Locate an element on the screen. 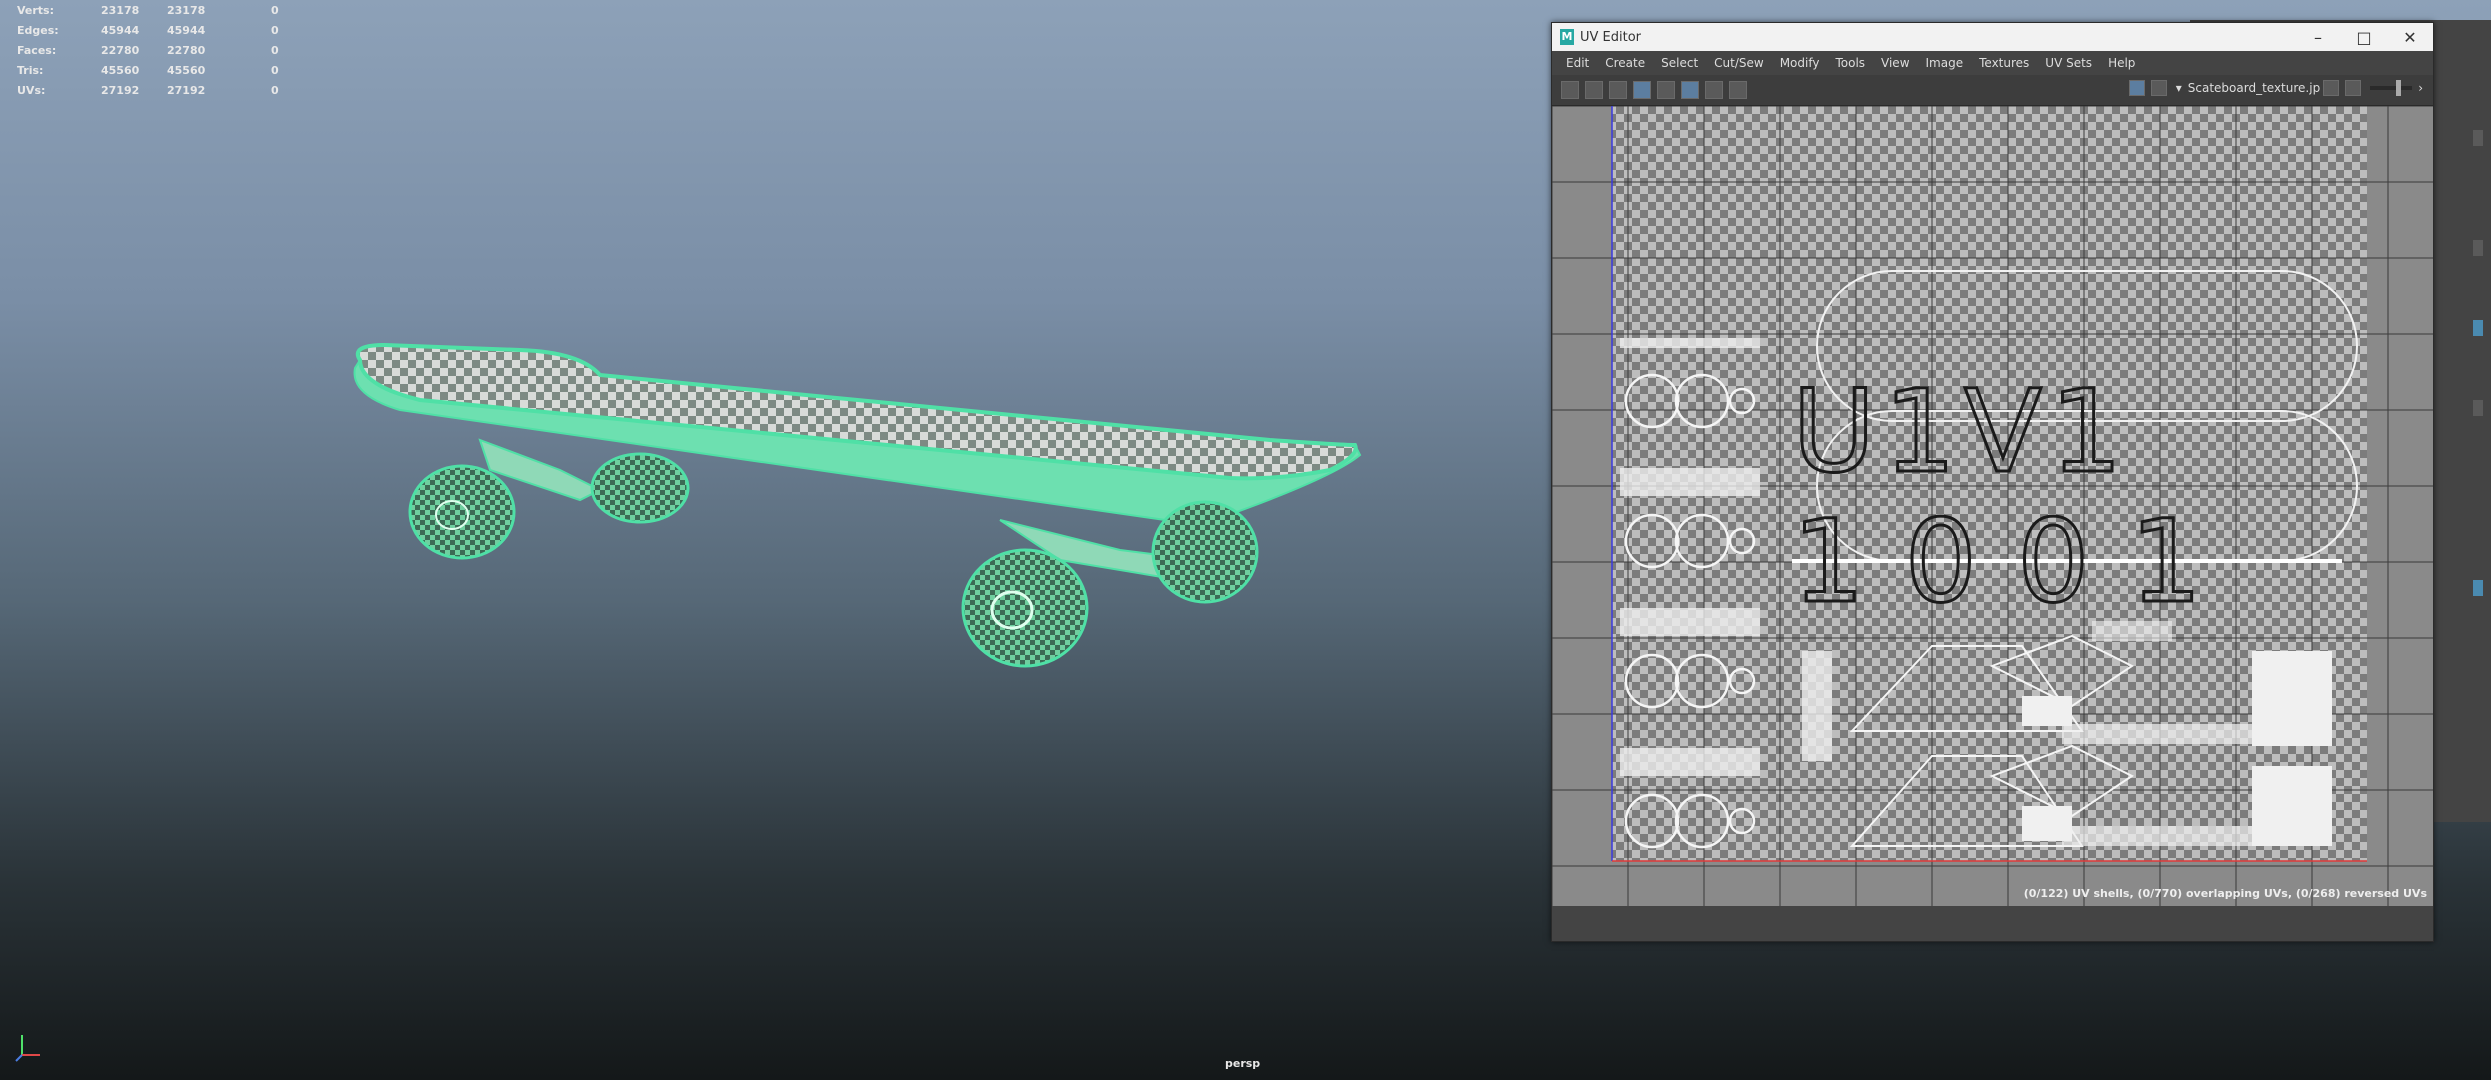 The height and width of the screenshot is (1080, 2491). close-icon: ✕ is located at coordinates (2410, 37).